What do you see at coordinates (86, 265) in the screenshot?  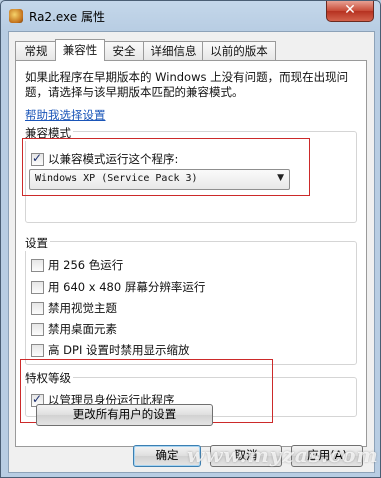 I see `setting-label: 用 256 色运行` at bounding box center [86, 265].